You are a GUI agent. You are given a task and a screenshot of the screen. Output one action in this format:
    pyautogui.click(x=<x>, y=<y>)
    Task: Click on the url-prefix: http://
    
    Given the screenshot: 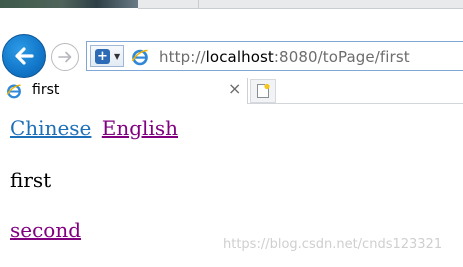 What is the action you would take?
    pyautogui.click(x=182, y=57)
    